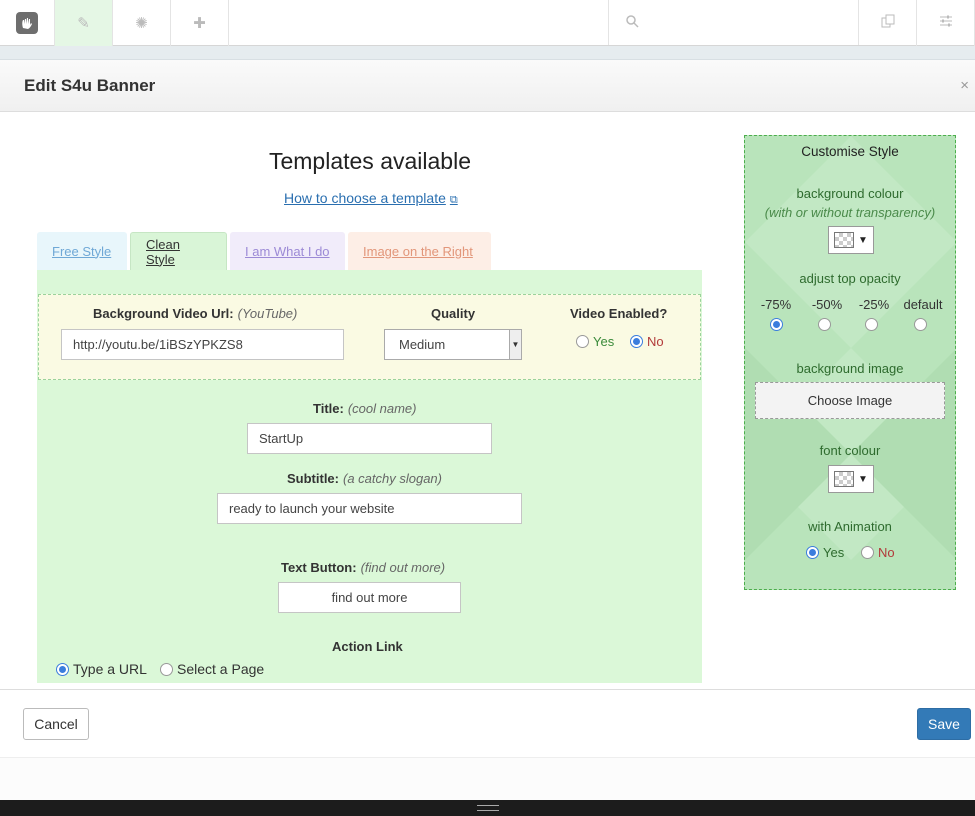 Image resolution: width=975 pixels, height=816 pixels. I want to click on help-link: How to choose a template ⧉, so click(371, 198).